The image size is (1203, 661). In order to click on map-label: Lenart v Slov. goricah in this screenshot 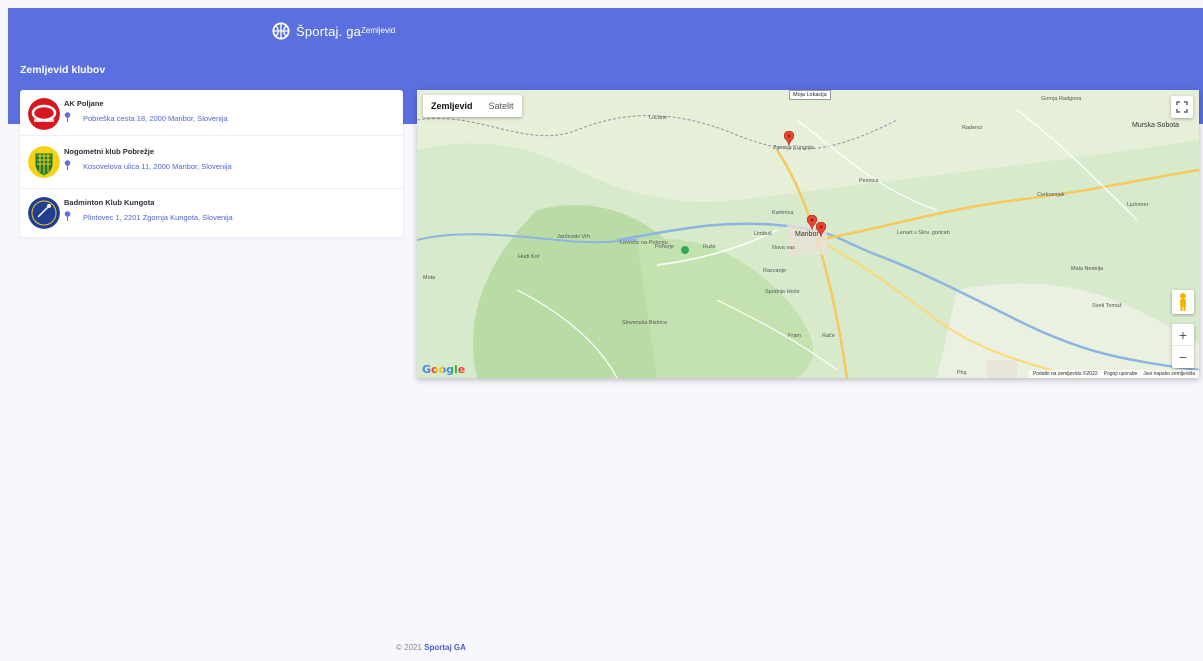, I will do `click(923, 233)`.